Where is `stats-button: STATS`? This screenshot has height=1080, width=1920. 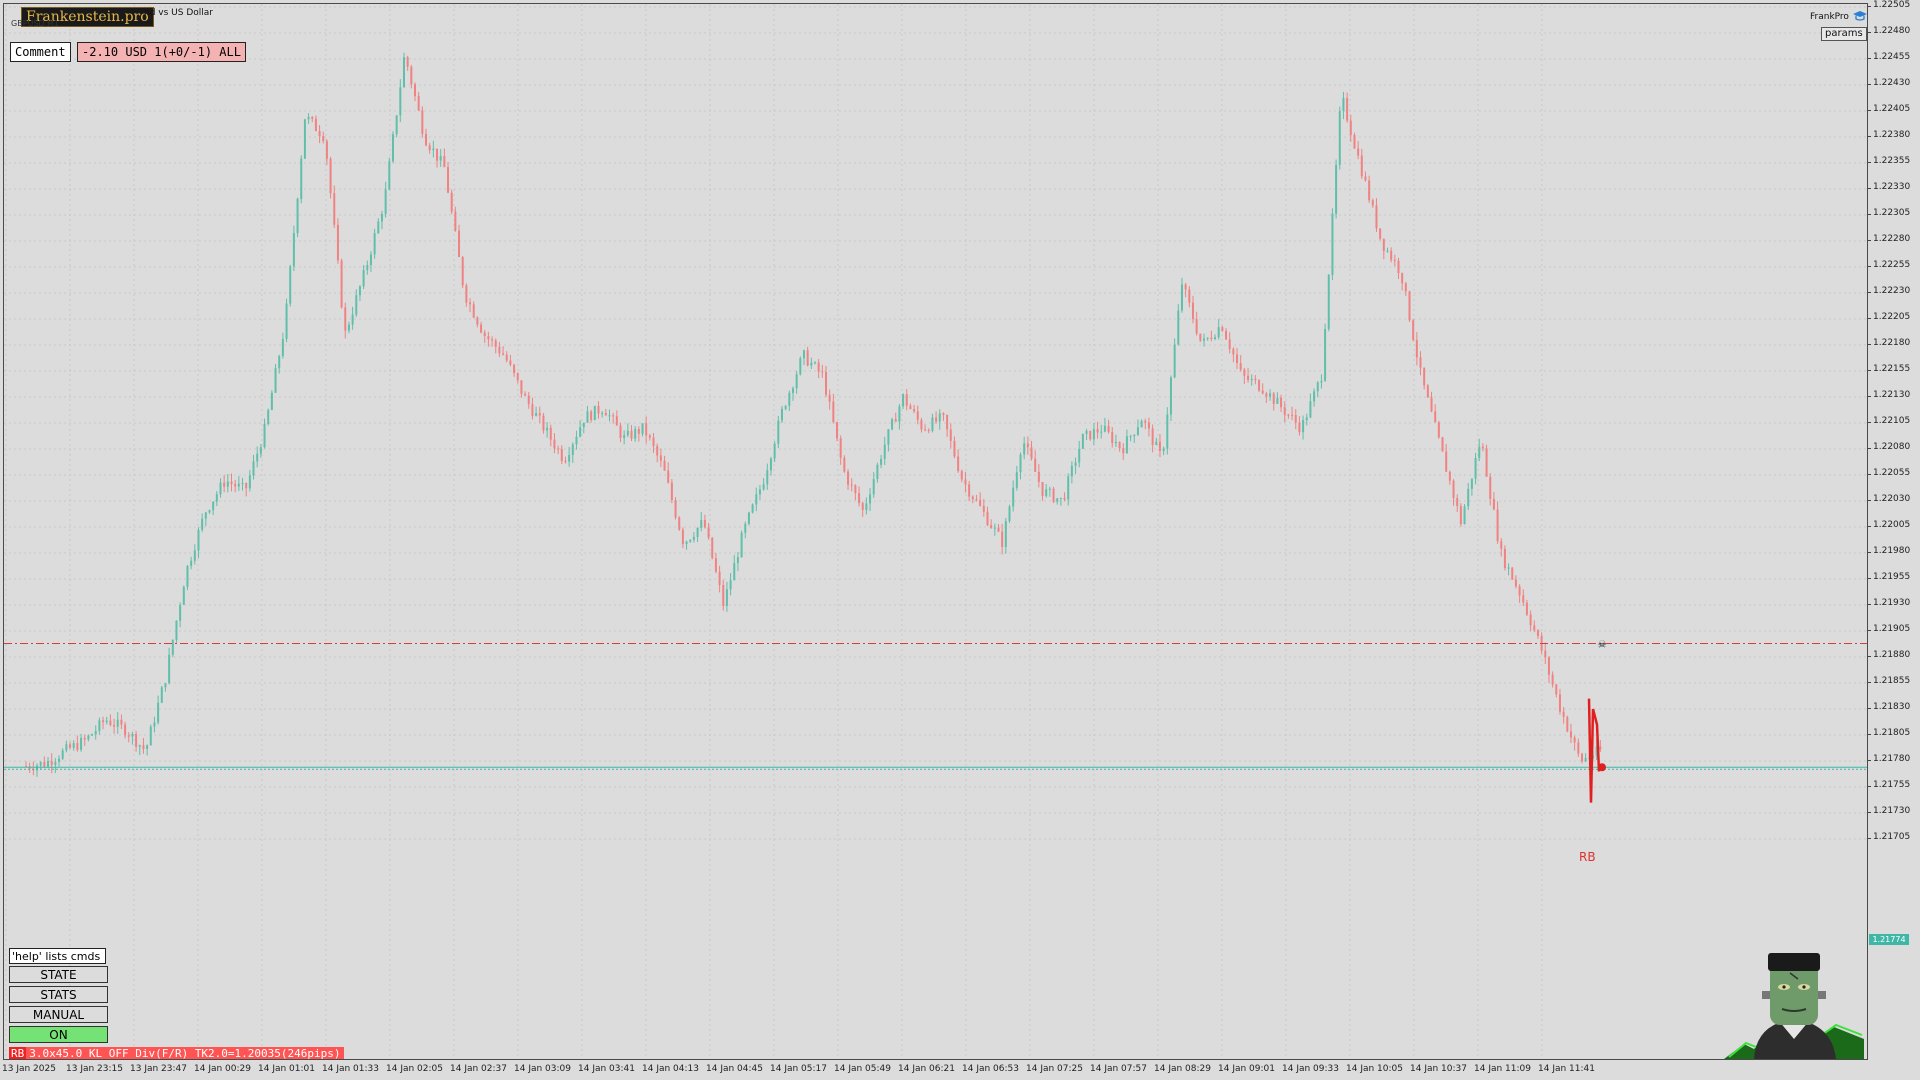 stats-button: STATS is located at coordinates (58, 994).